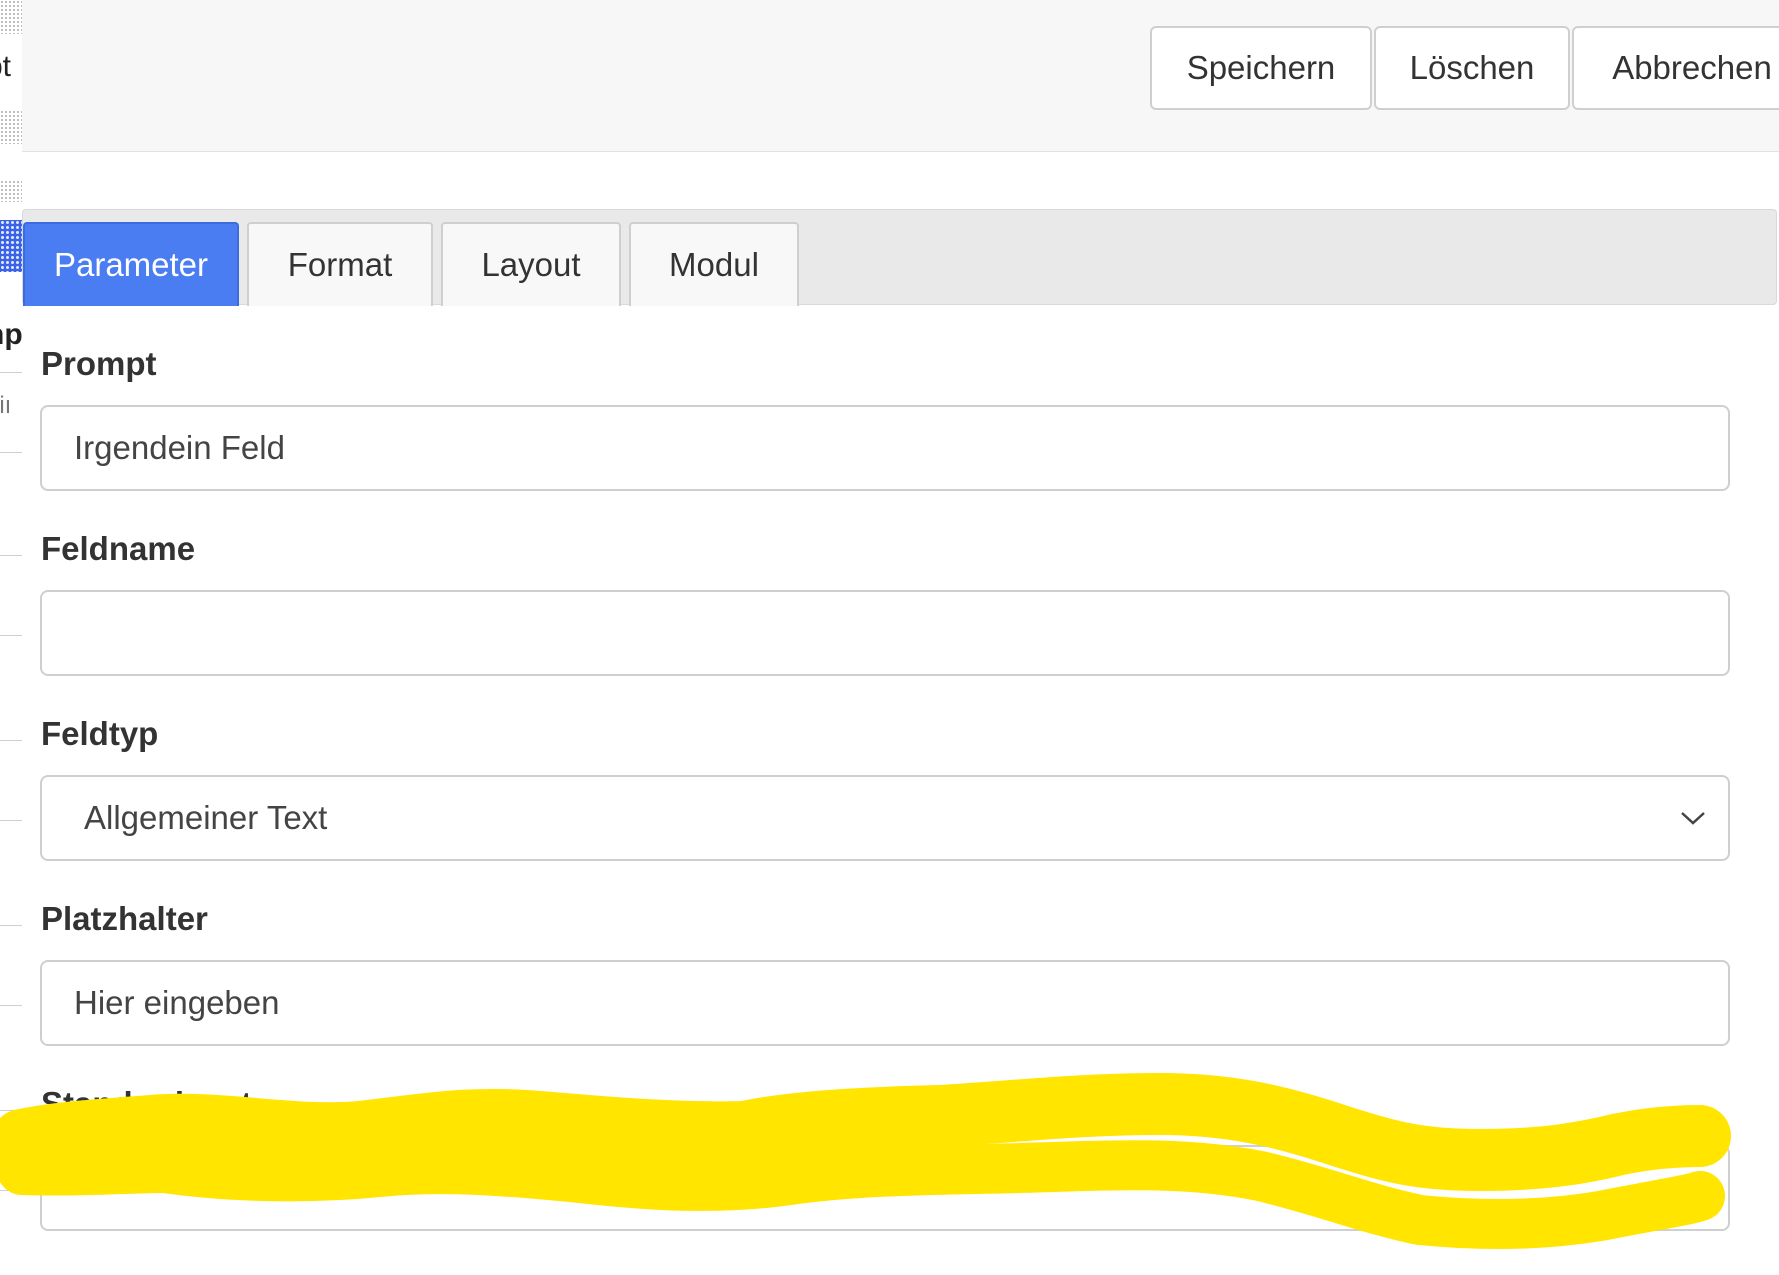  Describe the element at coordinates (131, 264) in the screenshot. I see `tab-parameter: Parameter` at that location.